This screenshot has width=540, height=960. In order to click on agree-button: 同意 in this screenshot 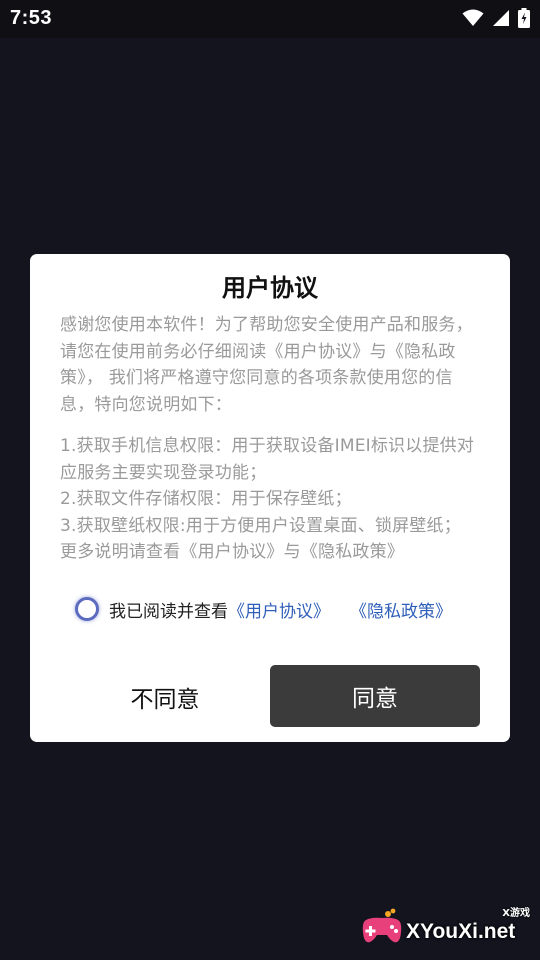, I will do `click(375, 696)`.